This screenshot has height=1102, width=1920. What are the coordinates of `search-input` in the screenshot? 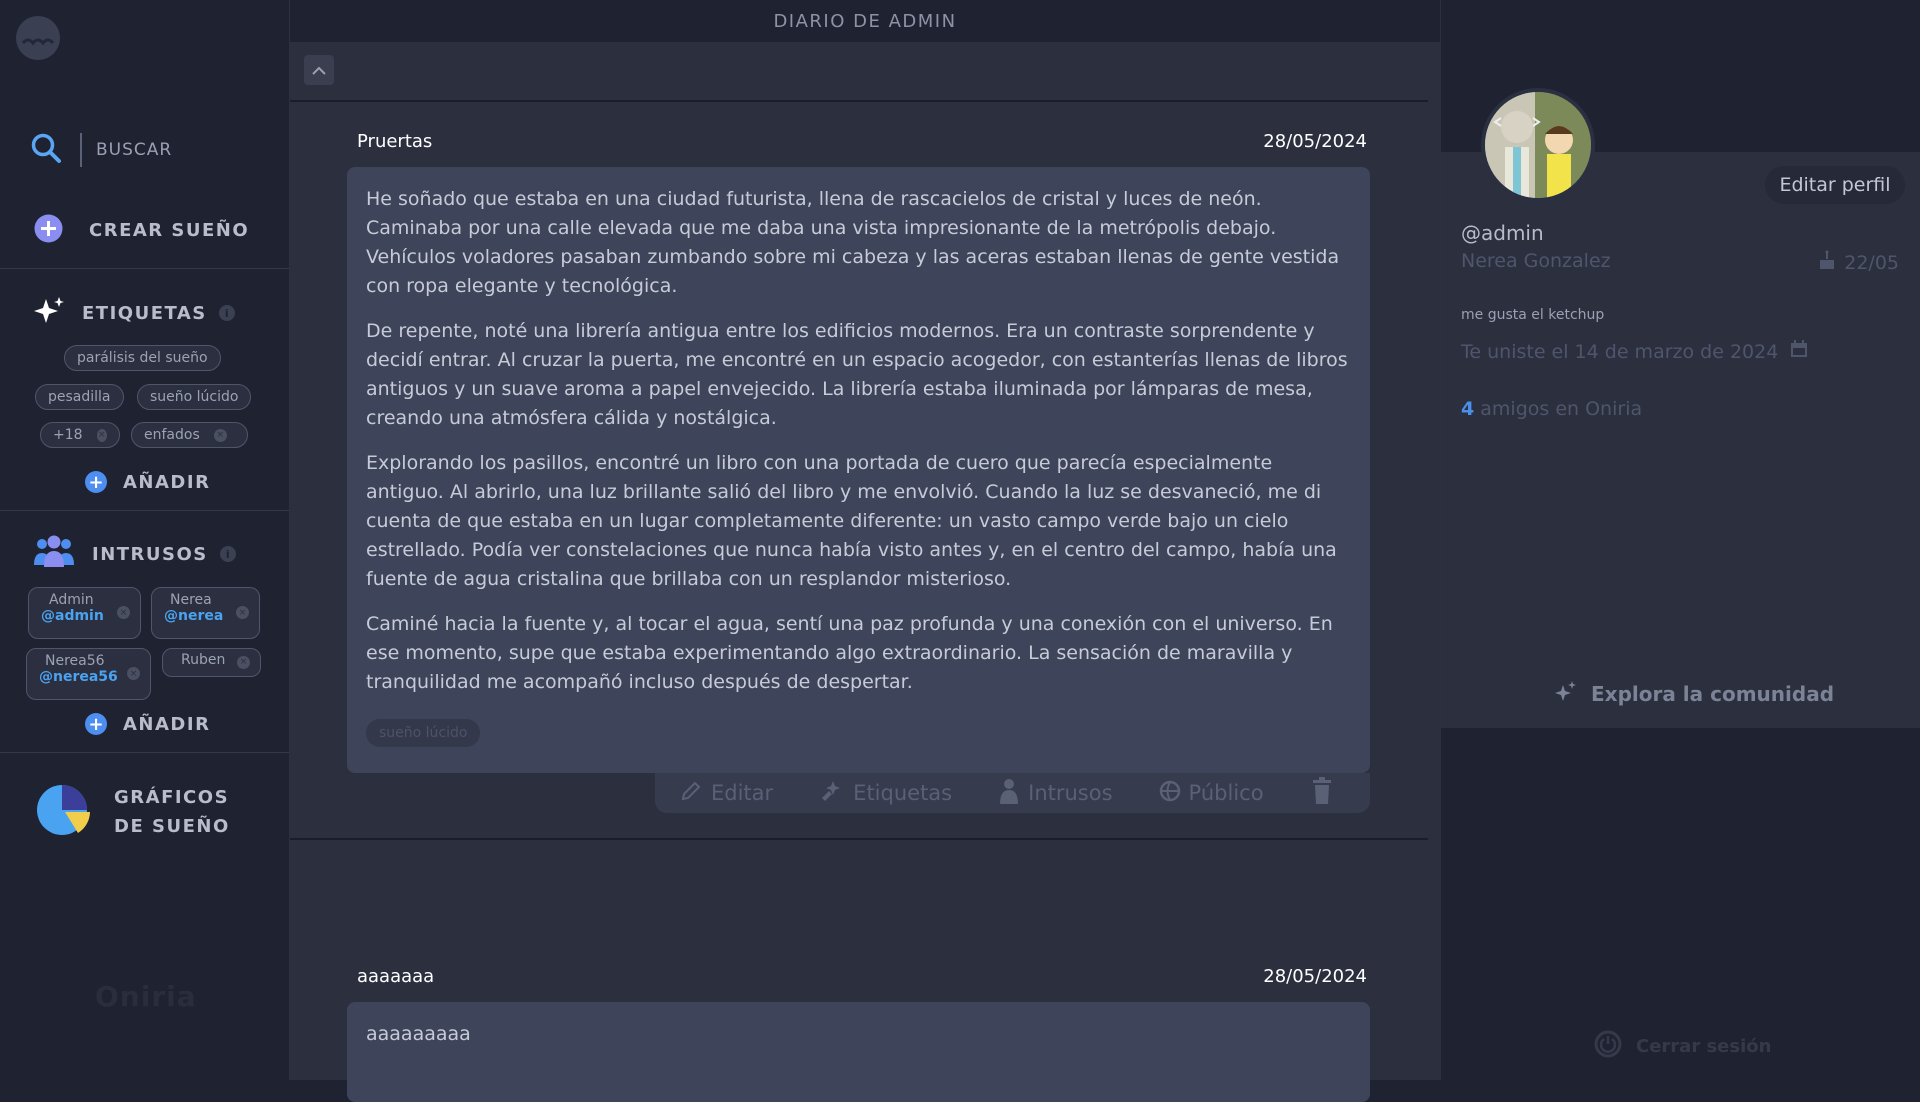 It's located at (171, 150).